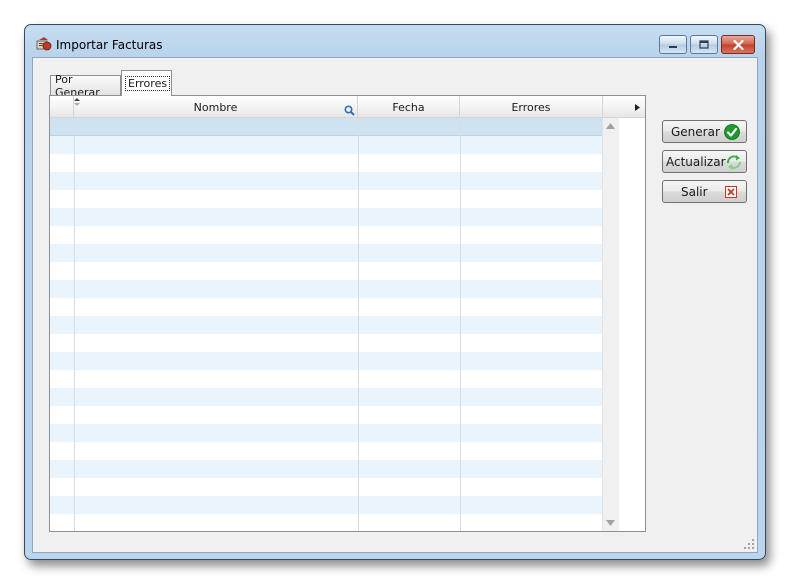 Image resolution: width=789 pixels, height=584 pixels. I want to click on maximize-button, so click(704, 44).